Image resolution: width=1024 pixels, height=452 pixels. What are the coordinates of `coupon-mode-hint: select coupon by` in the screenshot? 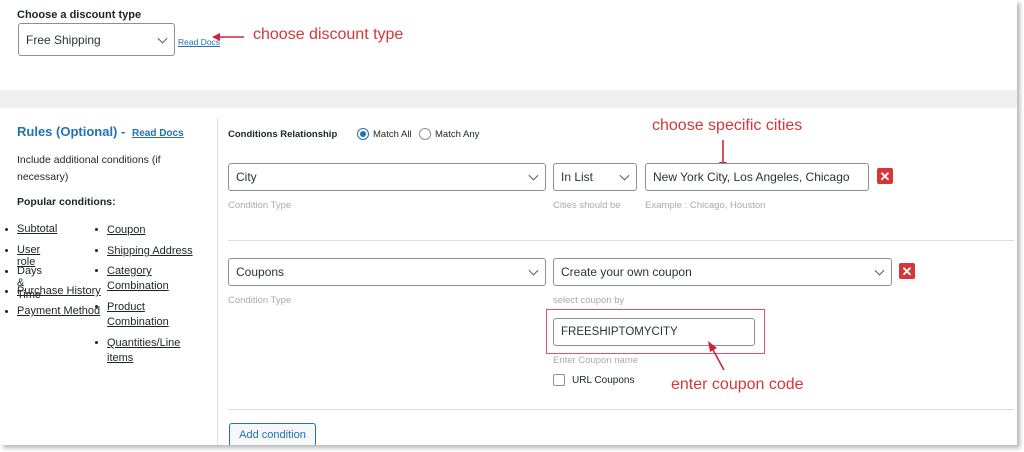 It's located at (589, 300).